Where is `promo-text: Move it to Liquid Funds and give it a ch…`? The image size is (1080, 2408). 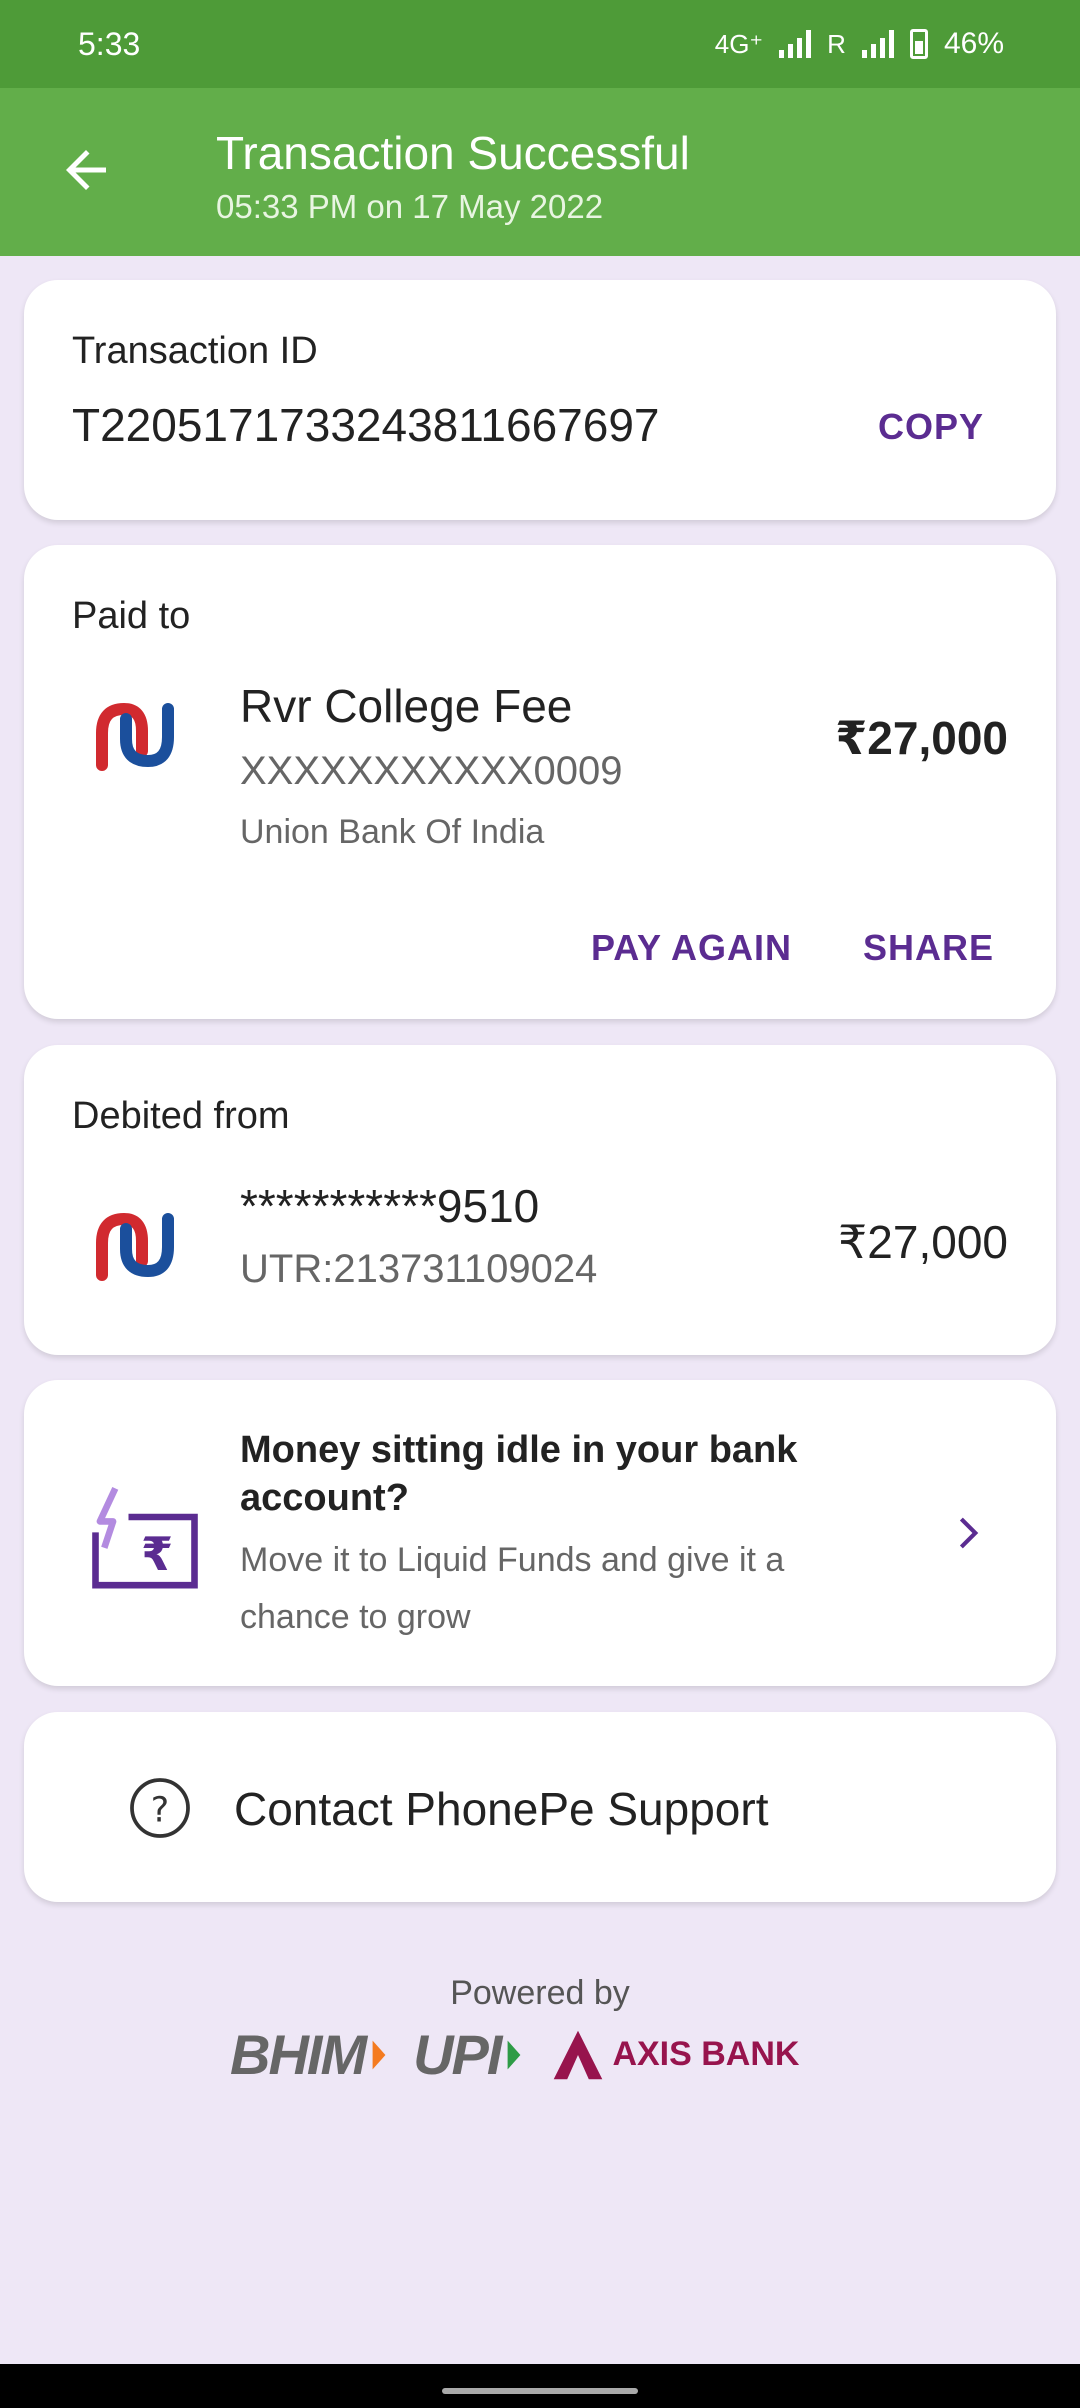 promo-text: Move it to Liquid Funds and give it a ch… is located at coordinates (512, 1588).